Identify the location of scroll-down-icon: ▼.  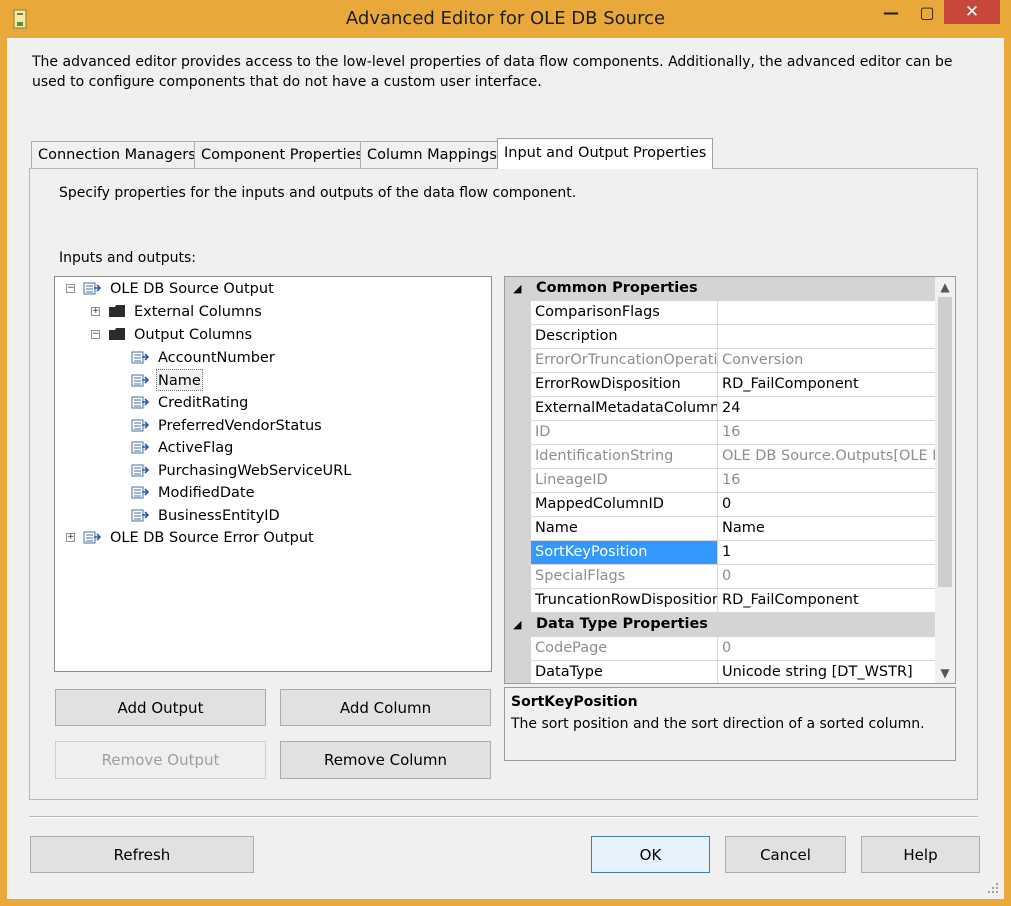
(945, 673).